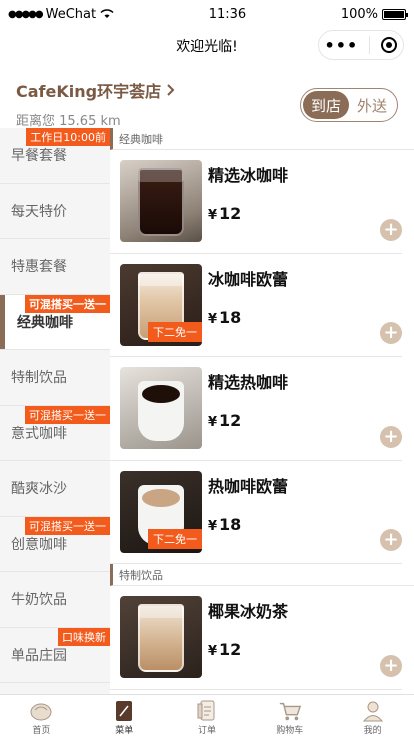 Image resolution: width=414 pixels, height=736 pixels. What do you see at coordinates (373, 711) in the screenshot?
I see `profile-icon` at bounding box center [373, 711].